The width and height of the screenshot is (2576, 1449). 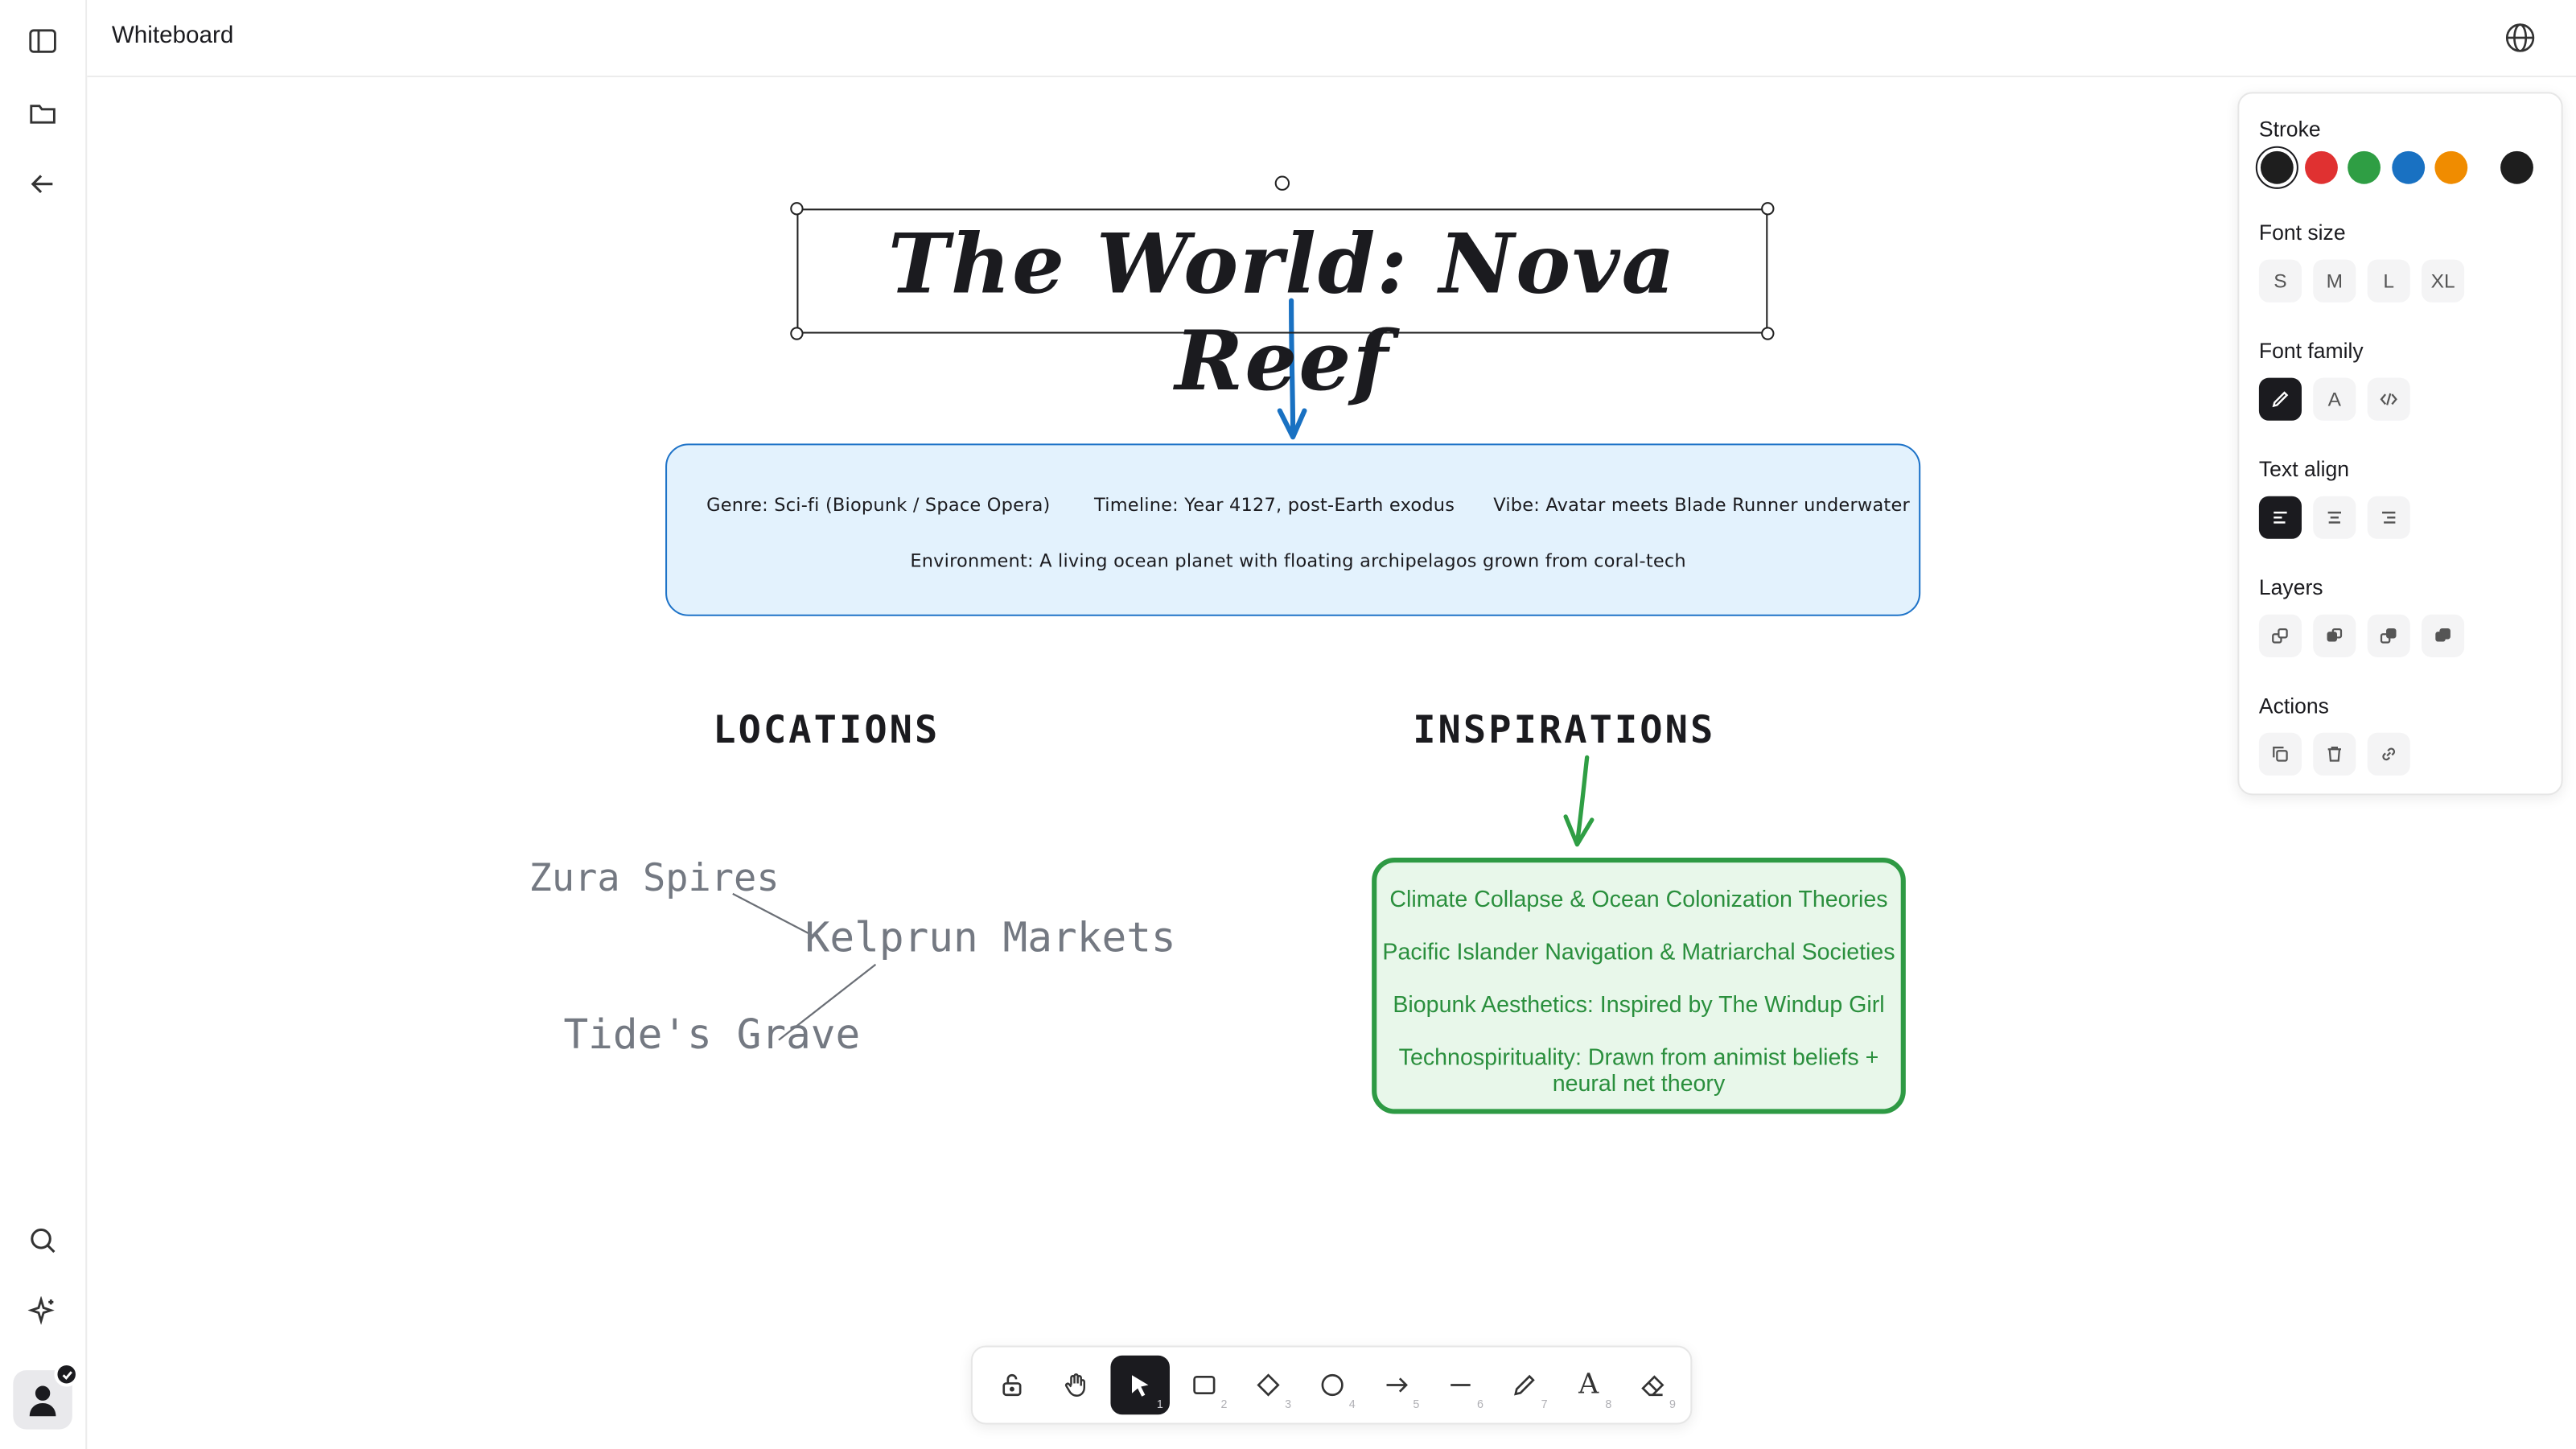 What do you see at coordinates (1352, 1405) in the screenshot?
I see `tool-shortcut-key: 4` at bounding box center [1352, 1405].